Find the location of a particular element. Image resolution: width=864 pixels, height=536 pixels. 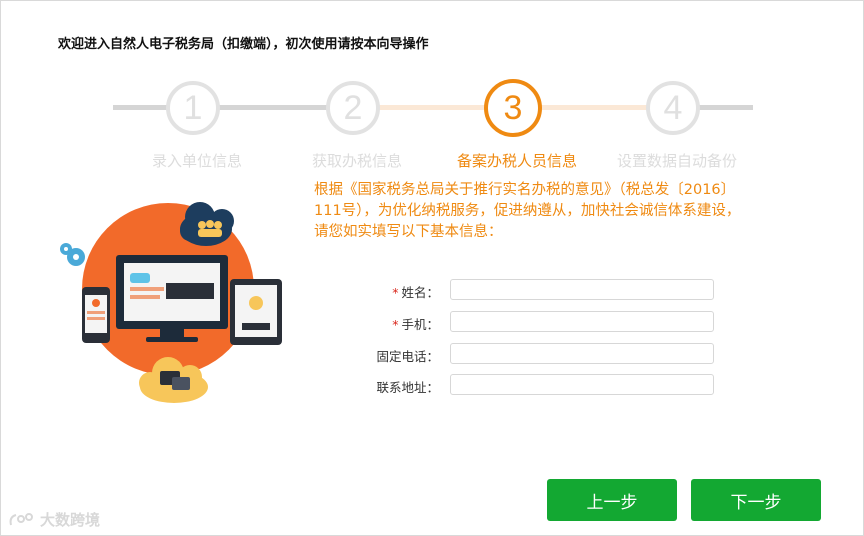

watermark: 大数跨境 is located at coordinates (53, 519).